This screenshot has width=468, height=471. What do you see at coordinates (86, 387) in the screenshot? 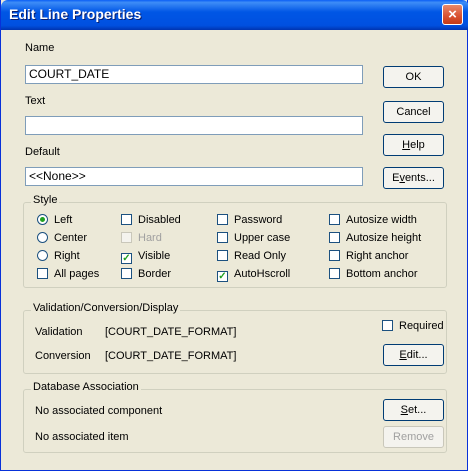
I see `database-group-label: Database Association` at bounding box center [86, 387].